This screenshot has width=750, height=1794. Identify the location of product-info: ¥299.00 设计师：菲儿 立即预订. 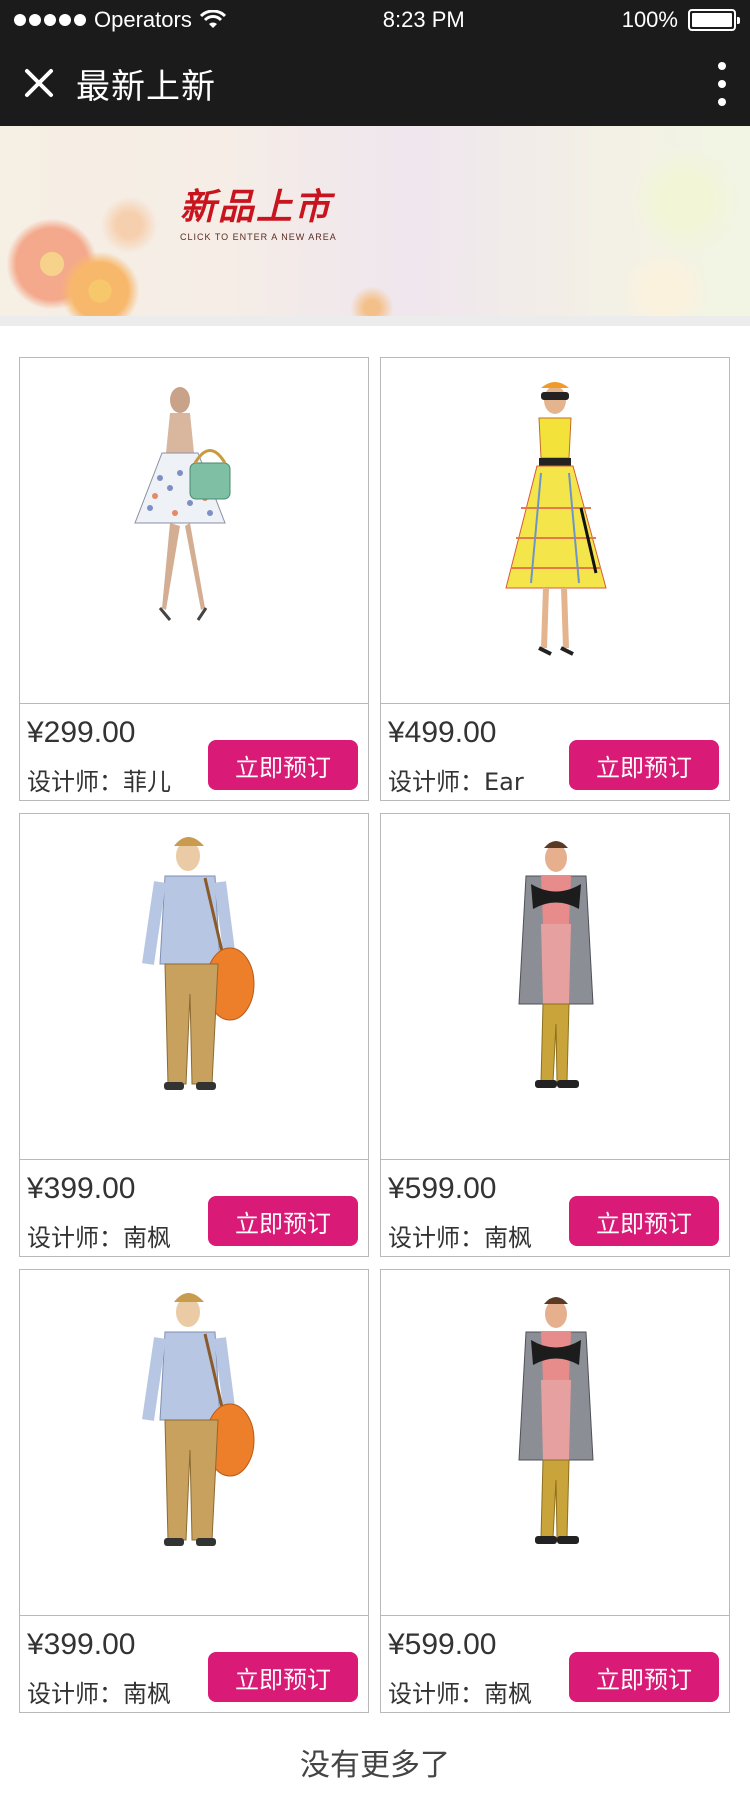
(194, 752).